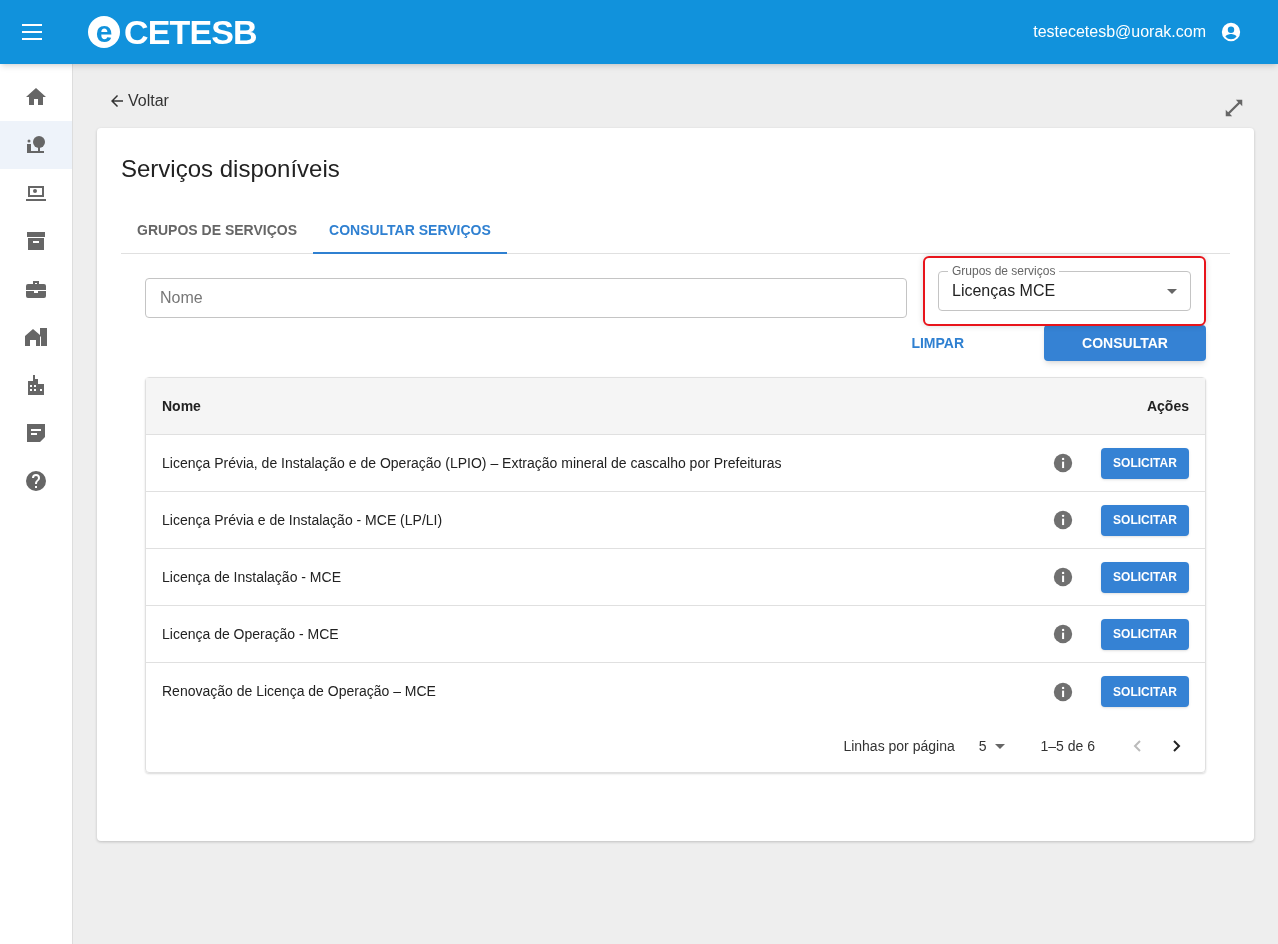  I want to click on tab: CONSULTAR SERVIÇOS, so click(410, 231).